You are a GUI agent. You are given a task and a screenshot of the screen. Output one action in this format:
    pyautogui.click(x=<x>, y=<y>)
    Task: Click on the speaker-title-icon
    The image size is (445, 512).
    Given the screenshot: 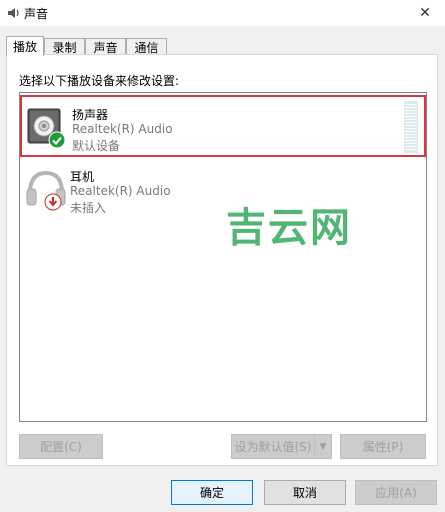 What is the action you would take?
    pyautogui.click(x=13, y=13)
    